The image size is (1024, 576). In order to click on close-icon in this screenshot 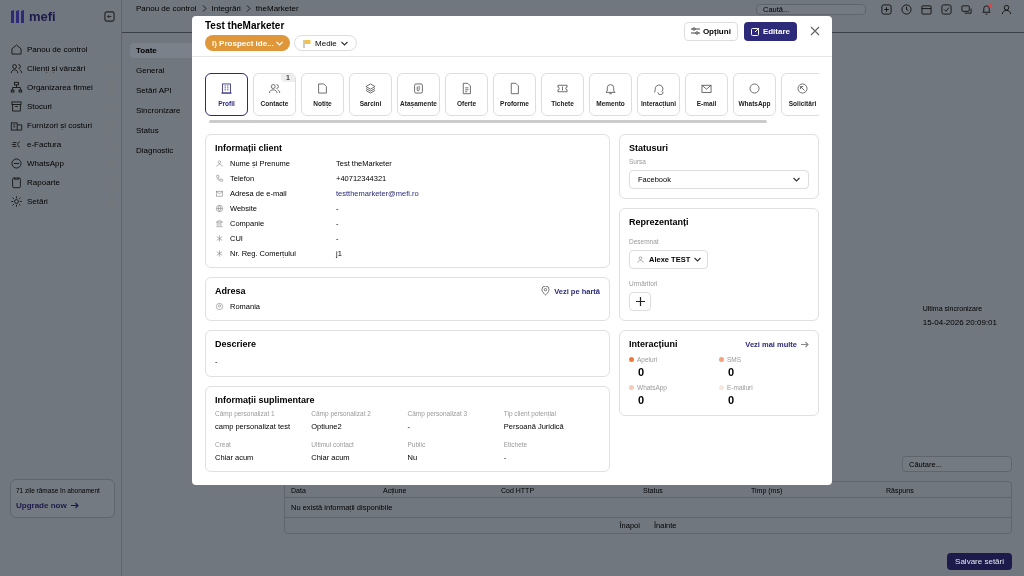, I will do `click(815, 31)`.